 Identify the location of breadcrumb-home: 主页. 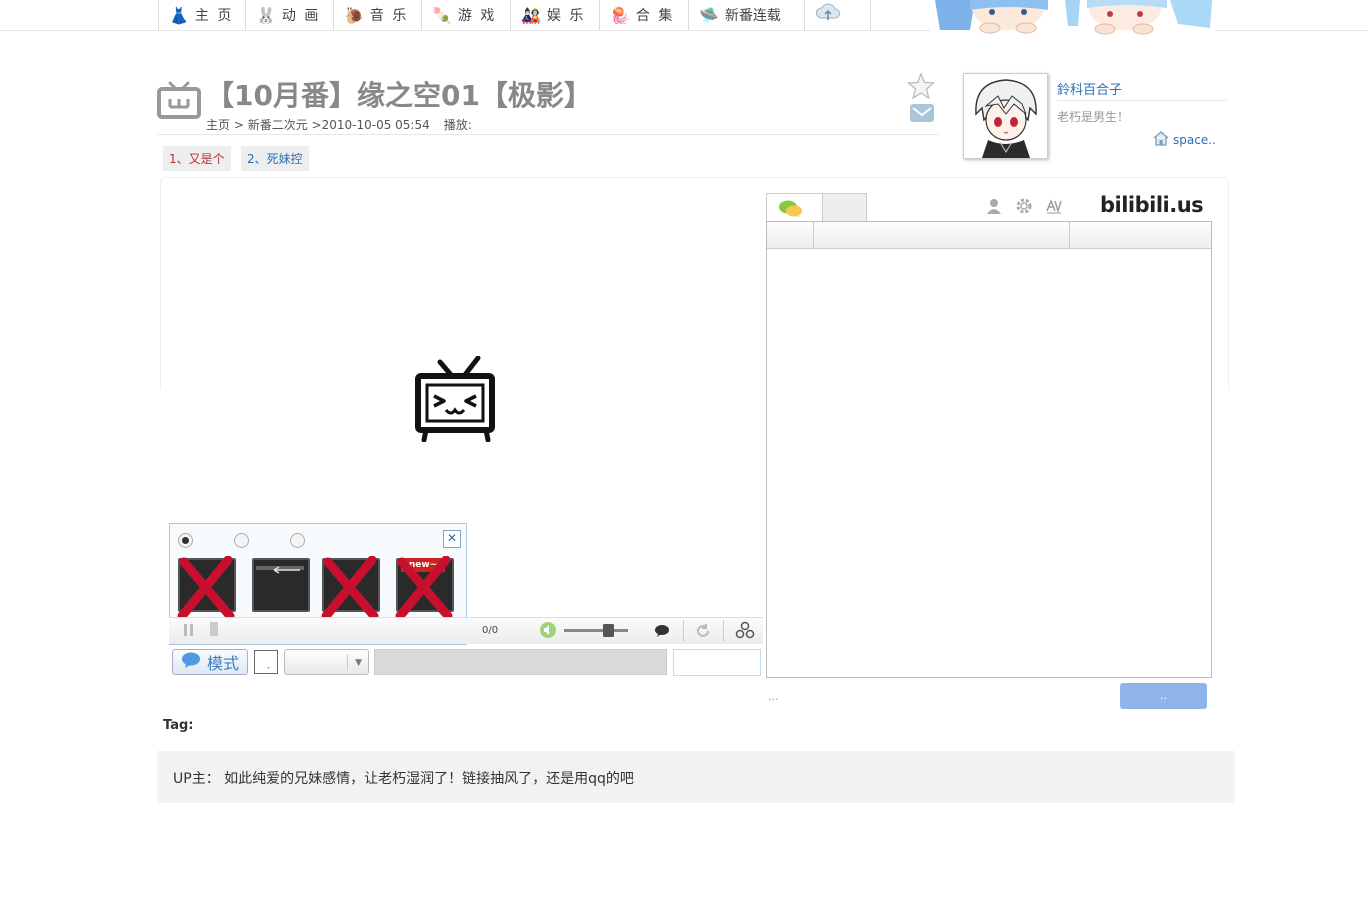
(218, 125).